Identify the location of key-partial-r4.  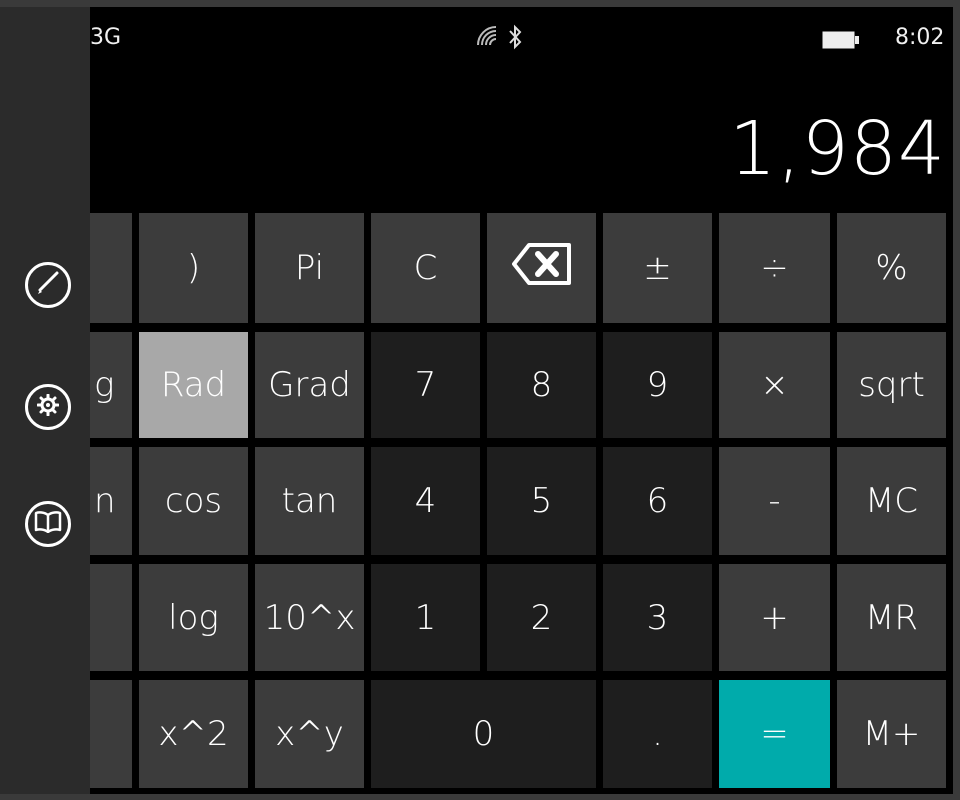
(111, 617).